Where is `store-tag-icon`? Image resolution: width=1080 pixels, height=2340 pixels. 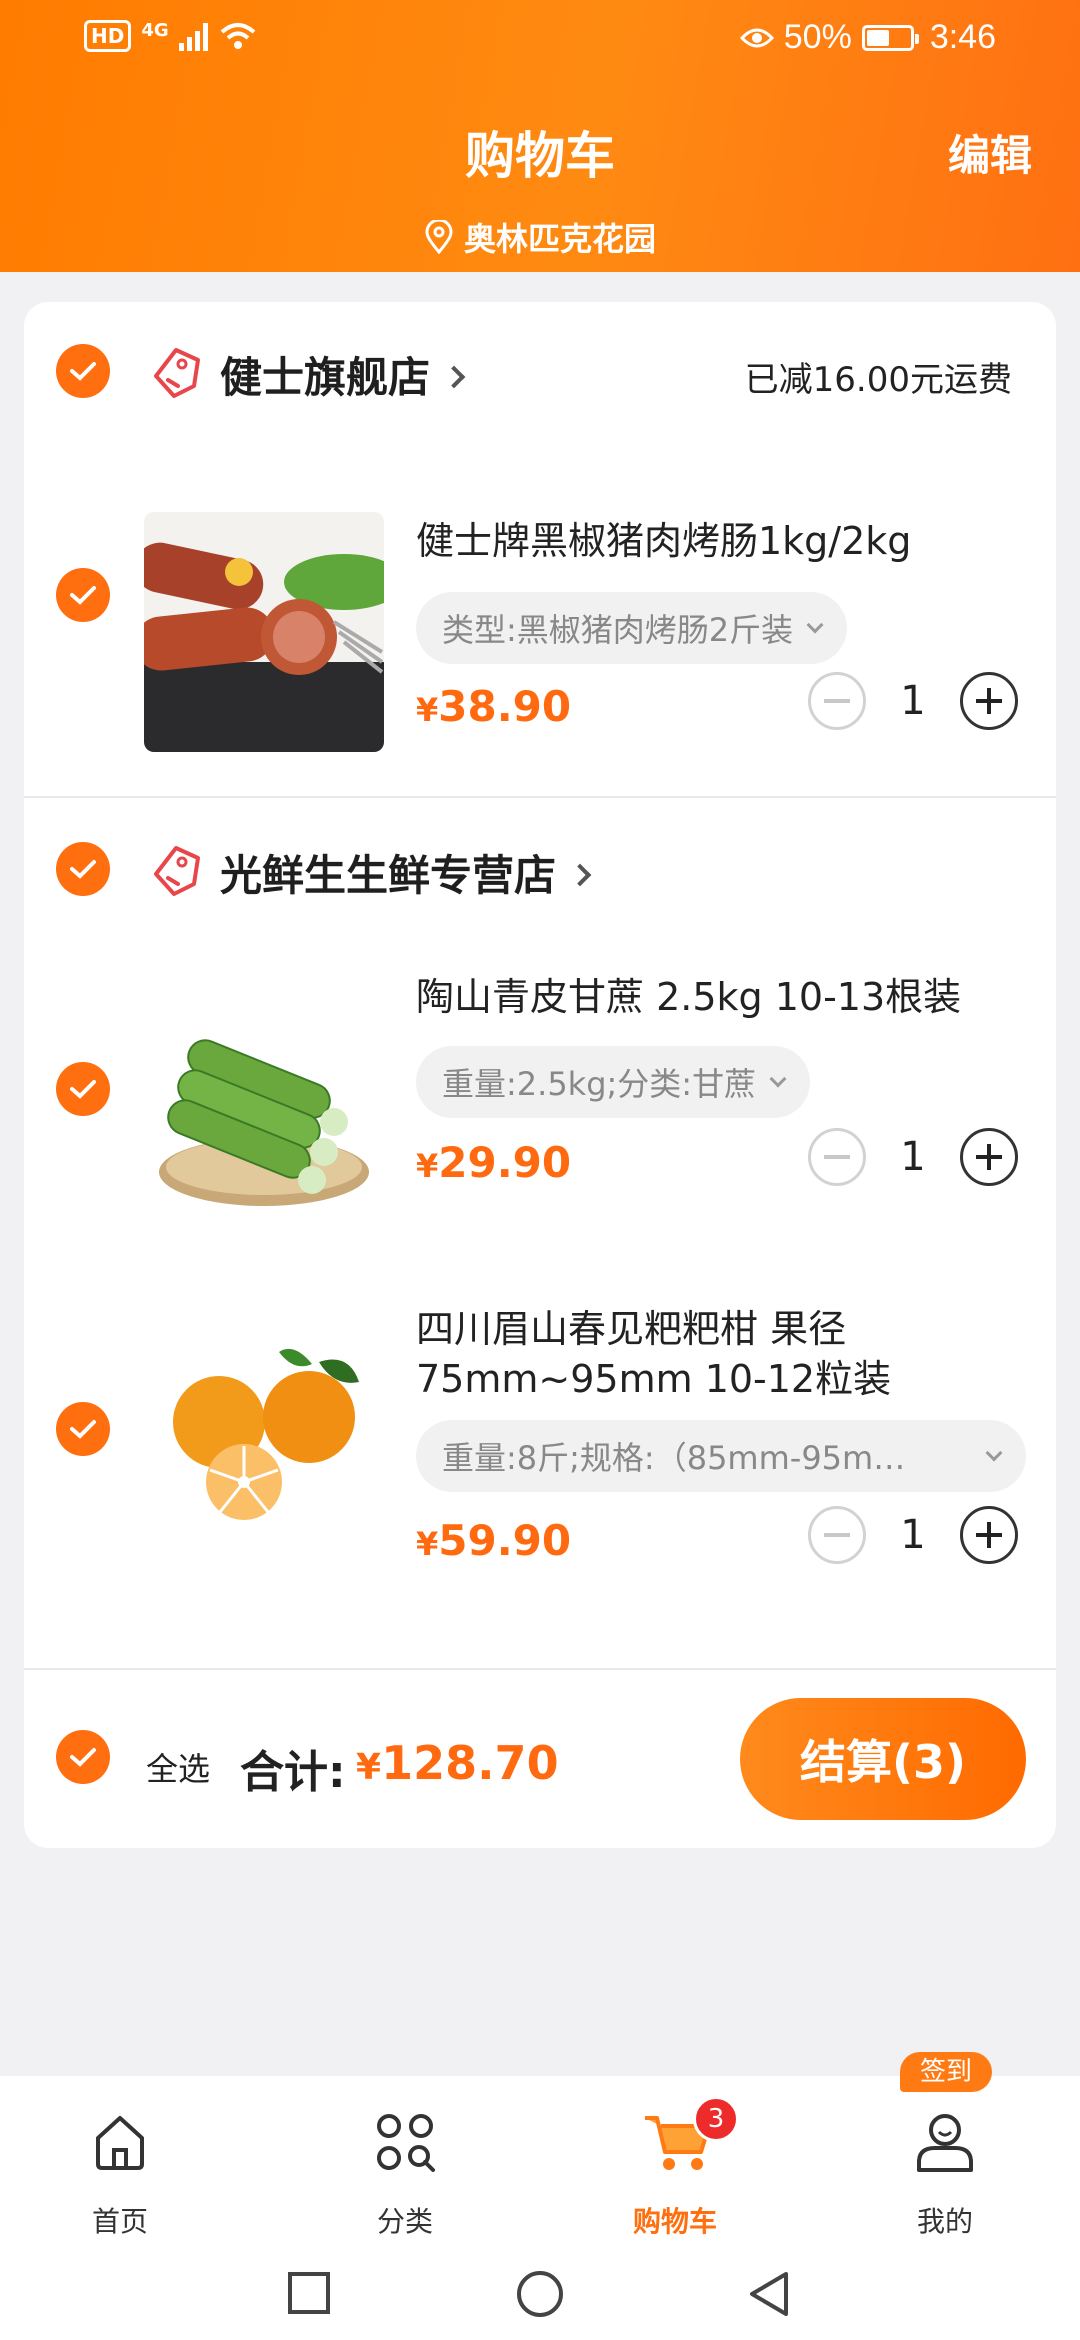 store-tag-icon is located at coordinates (177, 871).